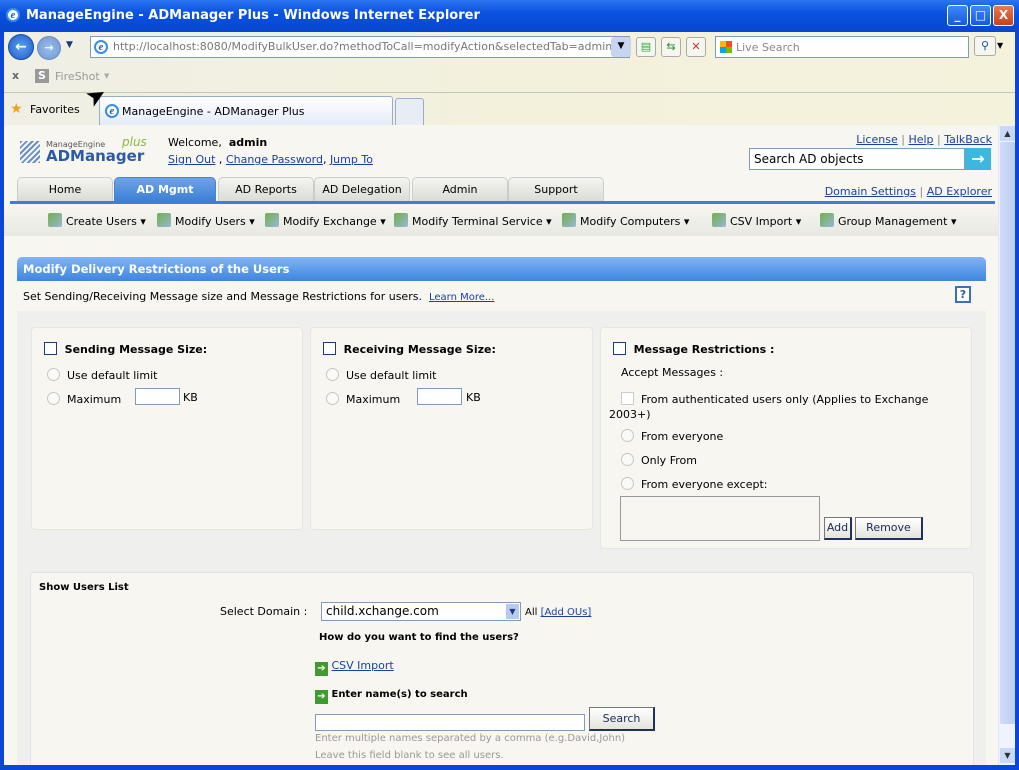 The image size is (1019, 770). I want to click on subnav-modify-exchange: Modify Exchange ▾, so click(325, 220).